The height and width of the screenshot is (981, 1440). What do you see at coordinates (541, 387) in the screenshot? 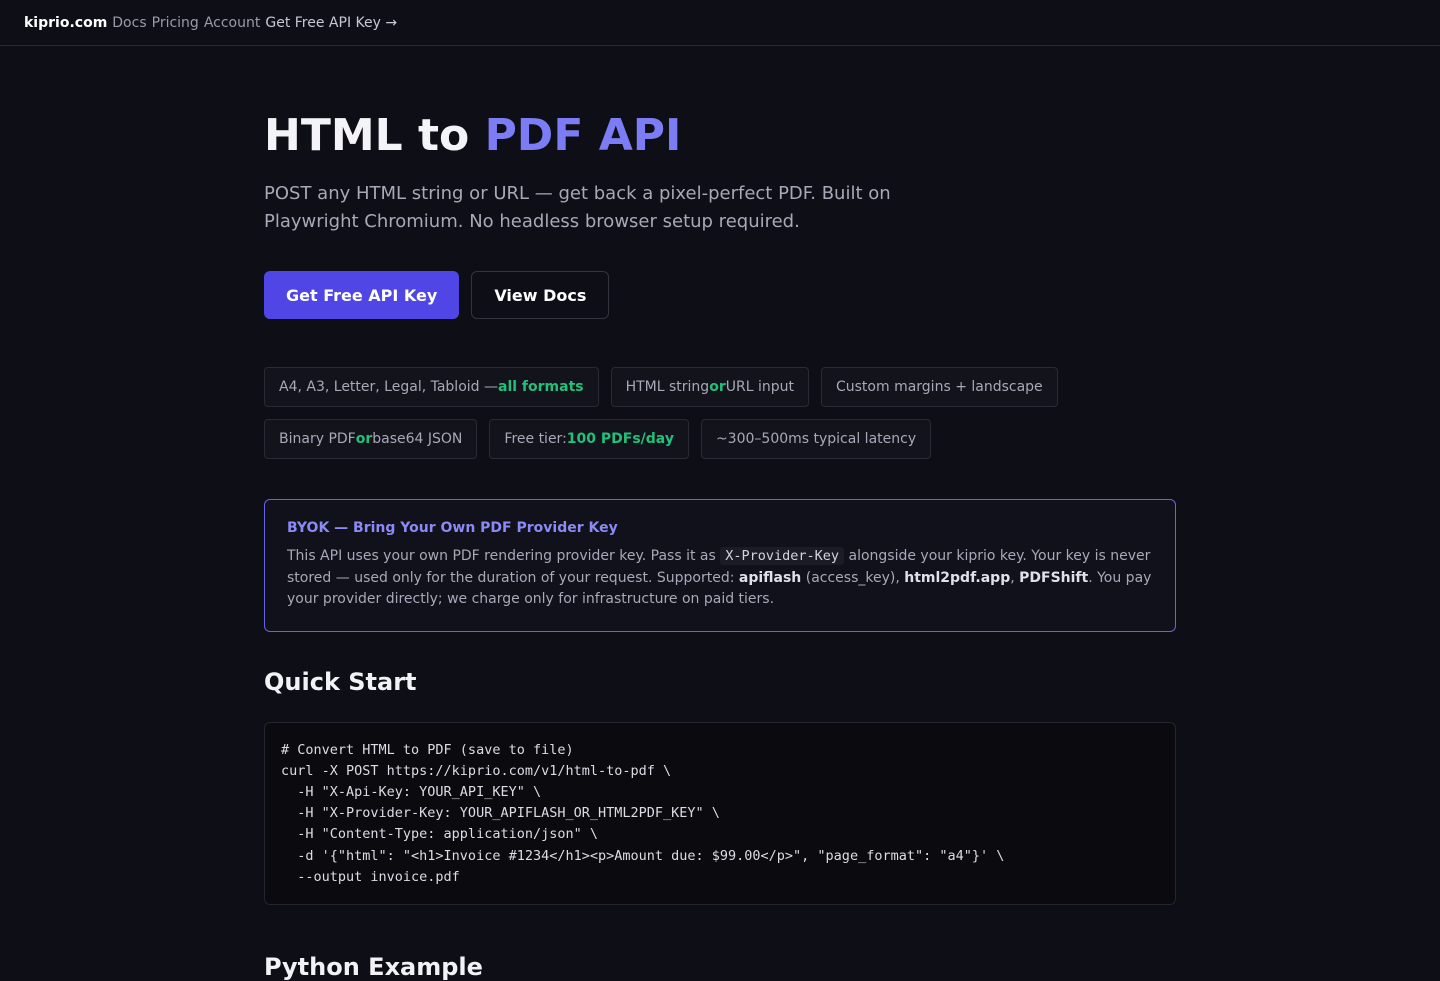
I see `chip-highlight: all formats` at bounding box center [541, 387].